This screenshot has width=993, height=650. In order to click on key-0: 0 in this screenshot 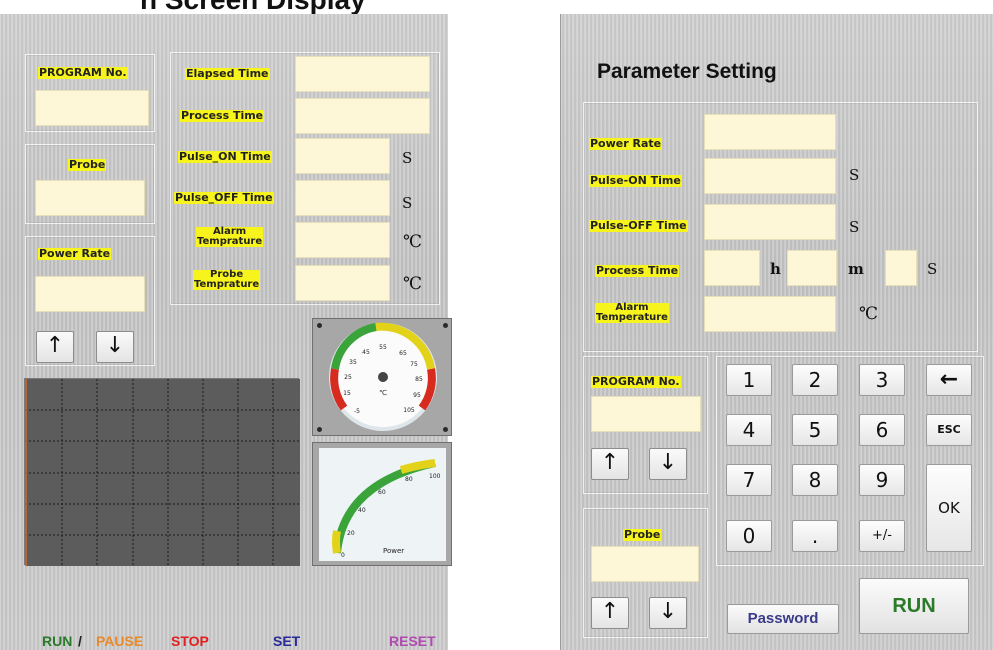, I will do `click(749, 536)`.